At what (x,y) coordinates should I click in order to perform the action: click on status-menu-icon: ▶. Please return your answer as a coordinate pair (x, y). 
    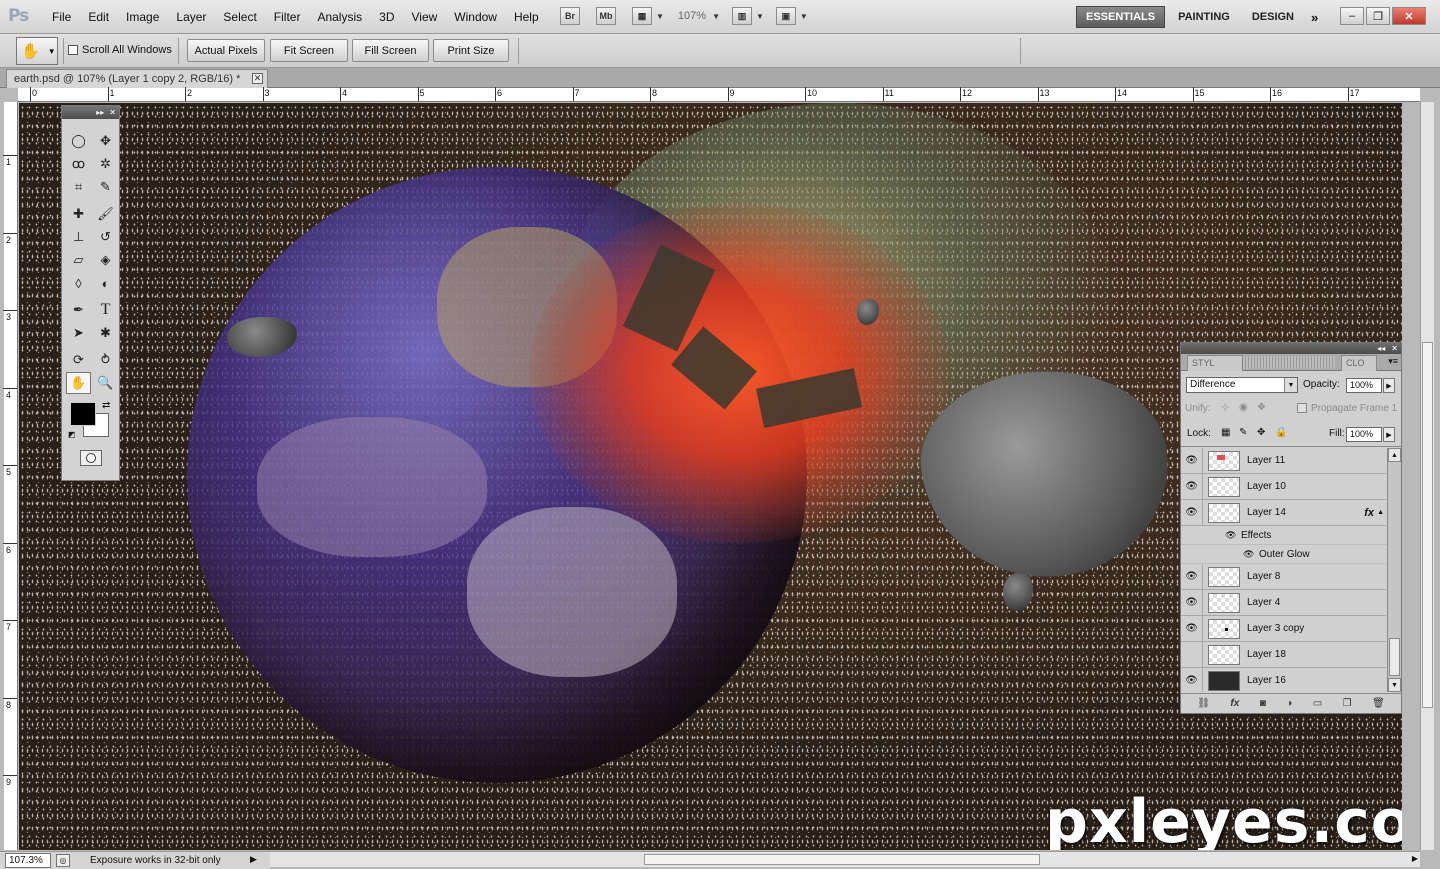
    Looking at the image, I should click on (253, 859).